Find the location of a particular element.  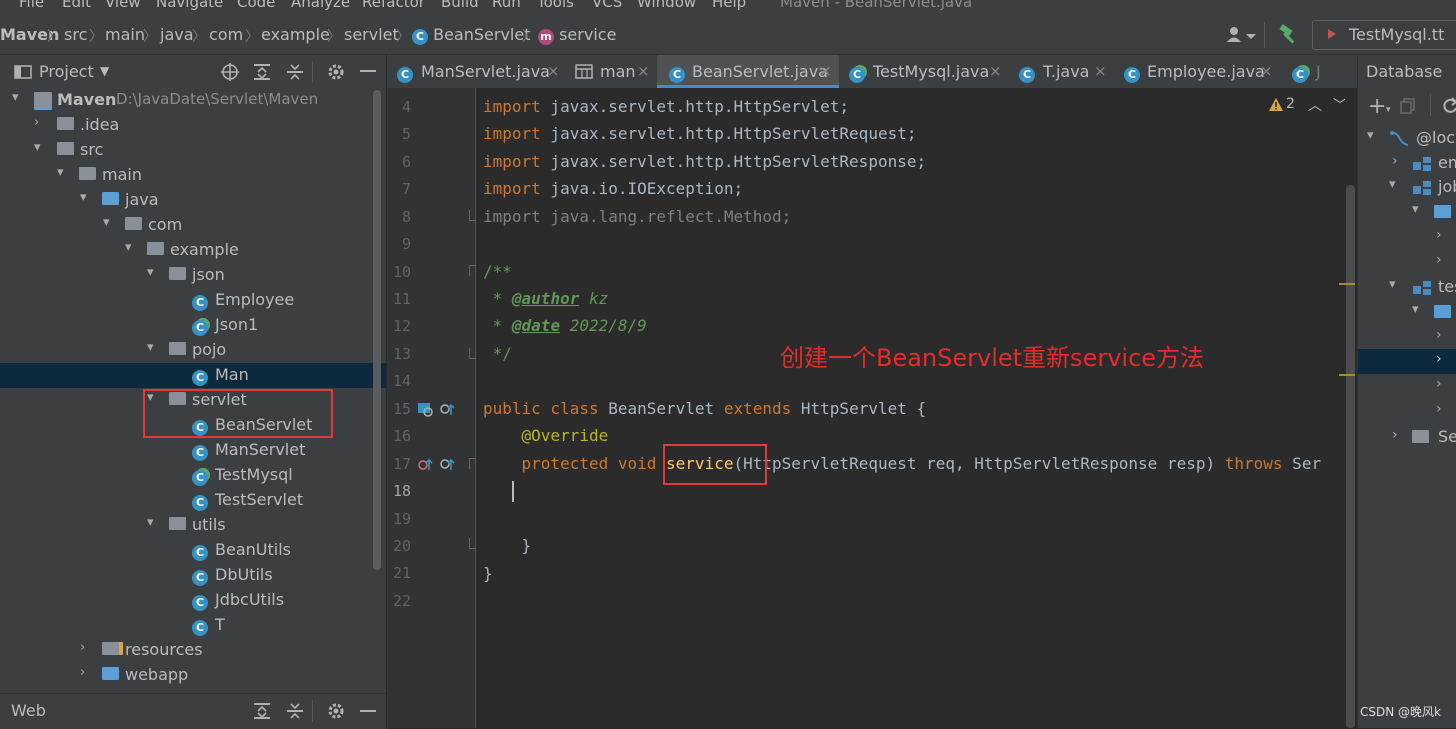

locate-file-icon is located at coordinates (230, 72).